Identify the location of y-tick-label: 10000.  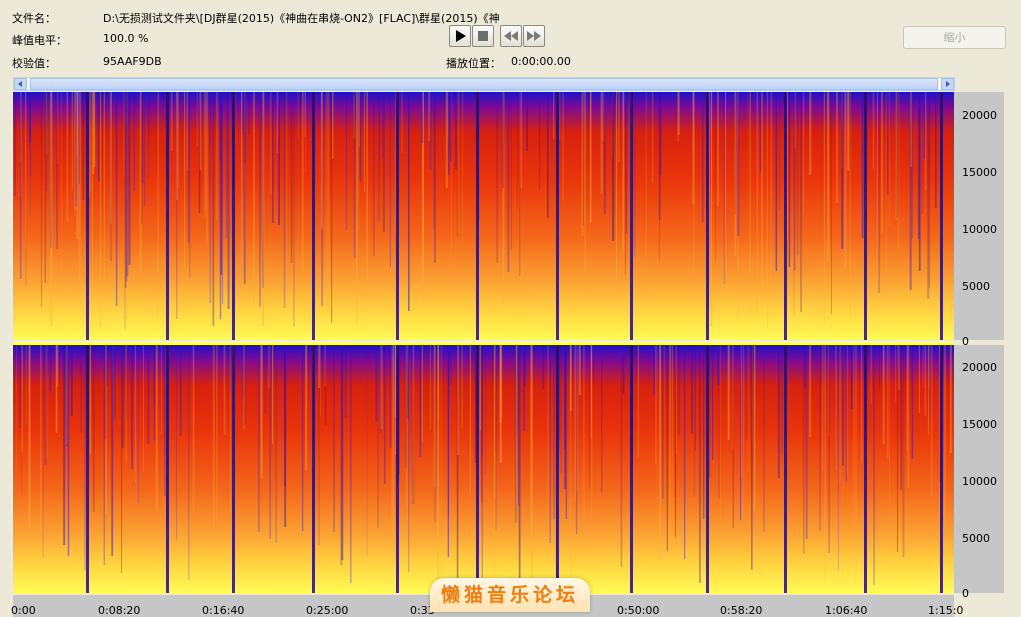
(979, 229).